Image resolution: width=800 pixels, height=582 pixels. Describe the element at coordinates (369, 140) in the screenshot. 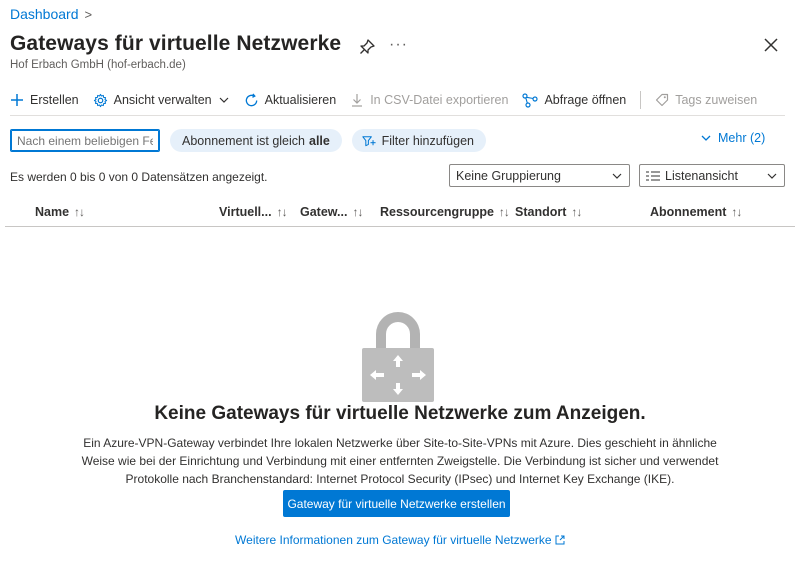

I see `filter-add-icon` at that location.